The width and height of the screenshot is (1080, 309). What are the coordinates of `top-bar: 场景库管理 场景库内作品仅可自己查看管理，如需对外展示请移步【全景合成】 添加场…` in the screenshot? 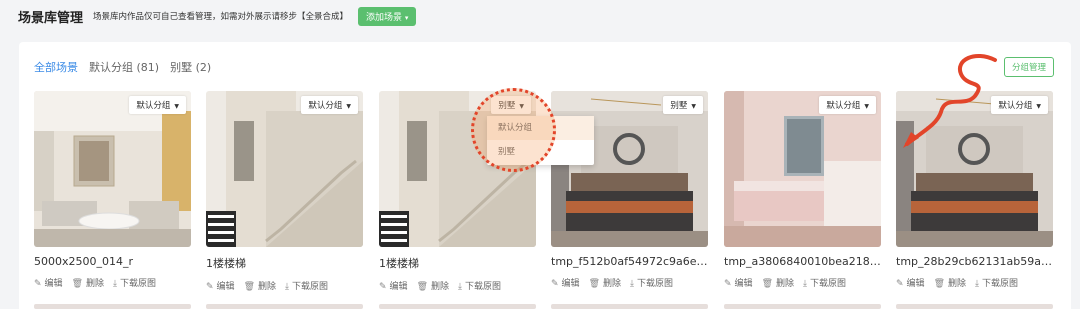 It's located at (540, 16).